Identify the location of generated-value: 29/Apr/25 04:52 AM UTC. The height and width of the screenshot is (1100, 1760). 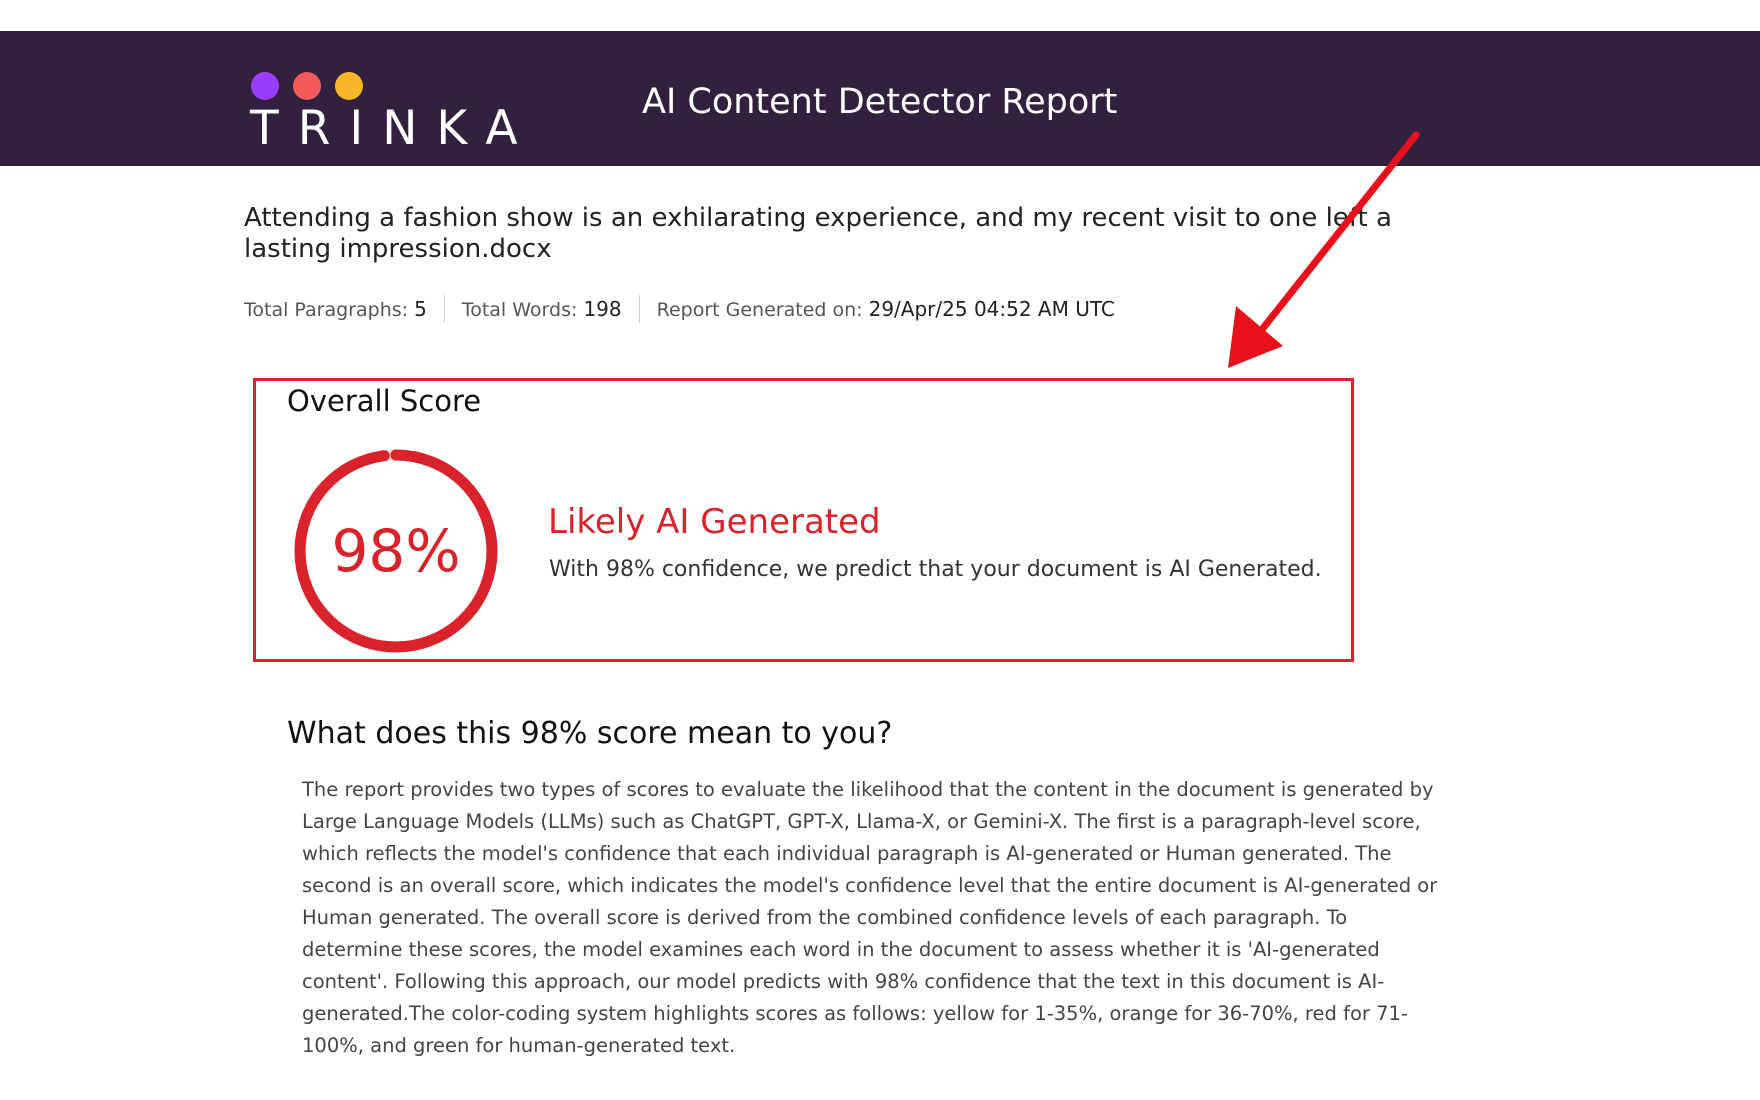
(991, 309).